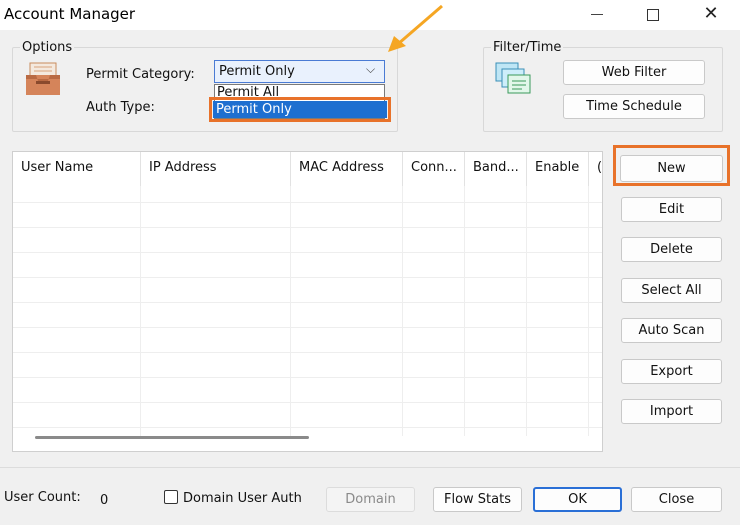 This screenshot has width=740, height=525. What do you see at coordinates (42, 497) in the screenshot?
I see `user-count-label: User Count:` at bounding box center [42, 497].